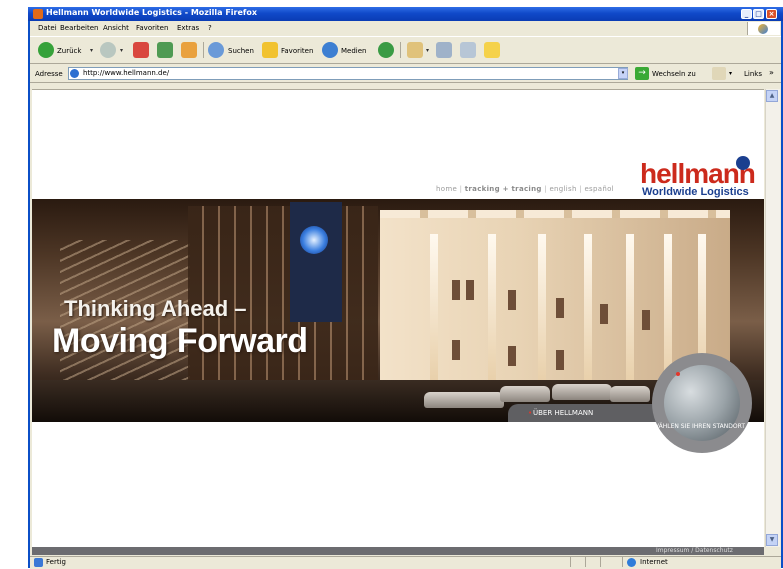 This screenshot has height=569, width=783. What do you see at coordinates (746, 14) in the screenshot?
I see `minimize-button: _` at bounding box center [746, 14].